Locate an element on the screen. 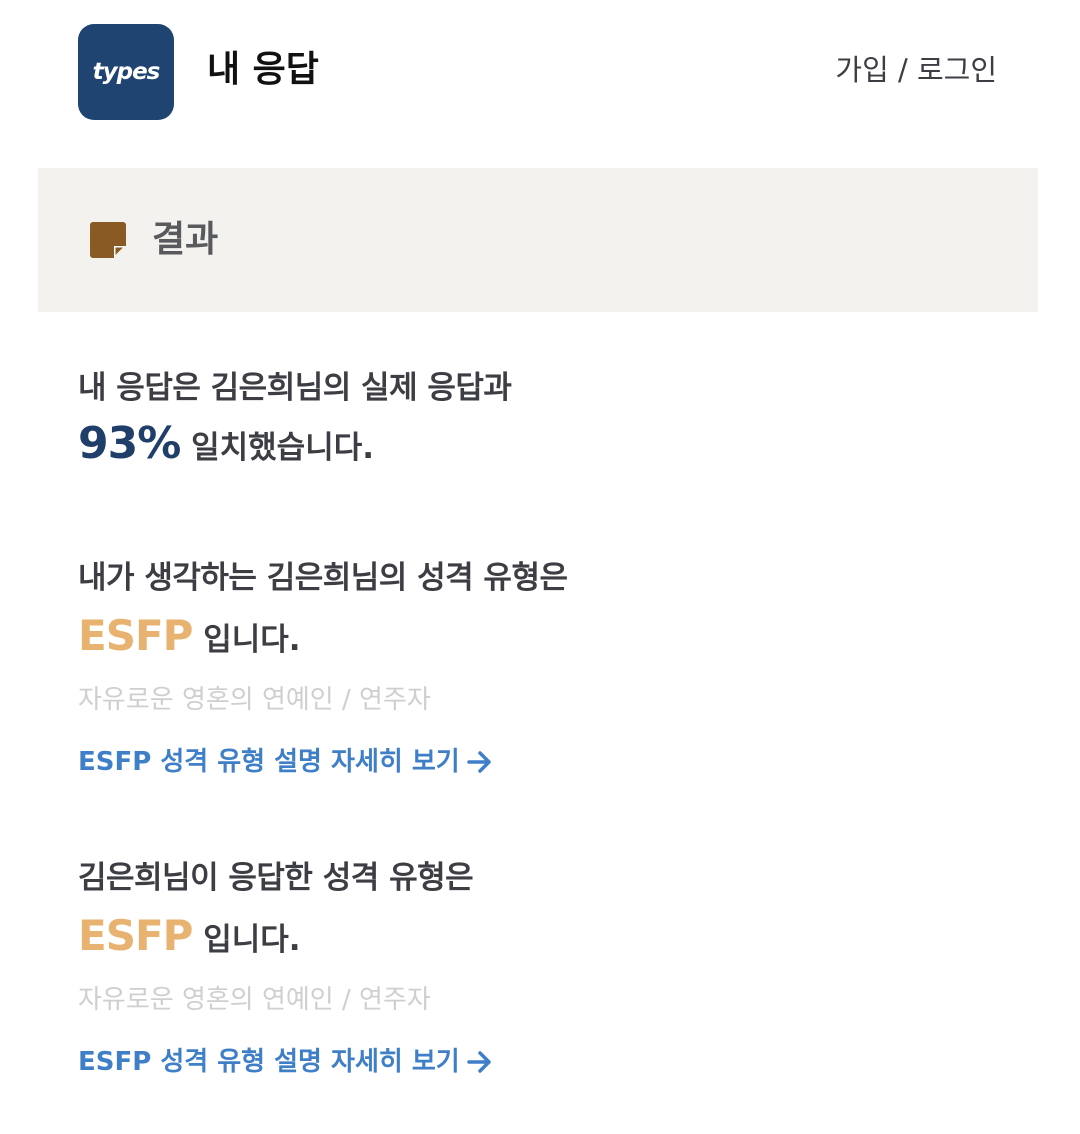 The height and width of the screenshot is (1134, 1080). match-heading: 내 응답은 김은희님의 실제 응답과 is located at coordinates (295, 388).